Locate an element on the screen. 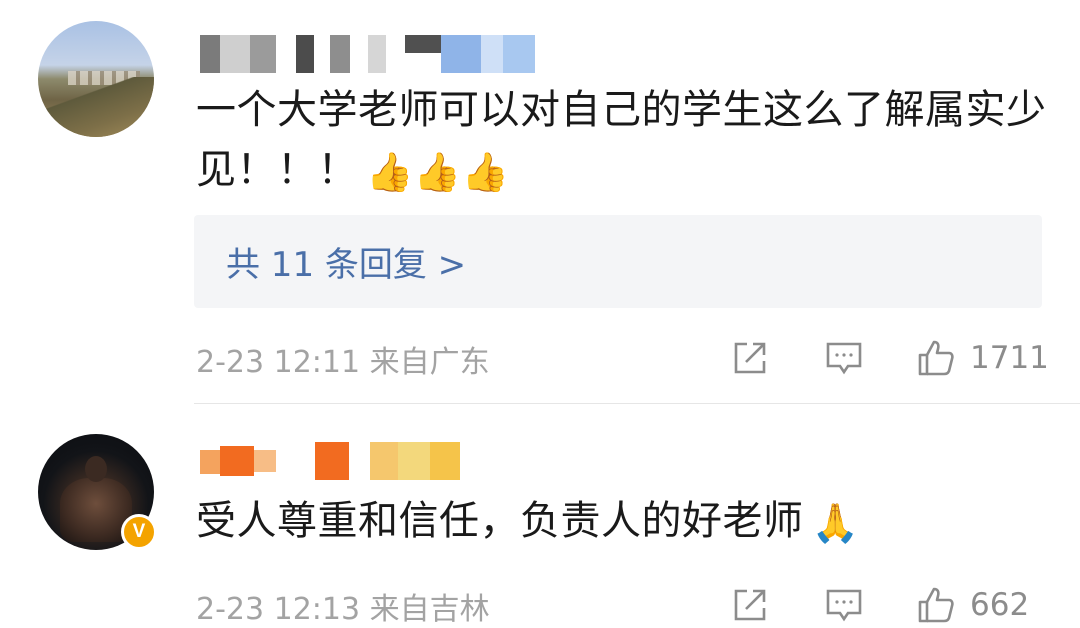  like-button: 662 is located at coordinates (972, 605).